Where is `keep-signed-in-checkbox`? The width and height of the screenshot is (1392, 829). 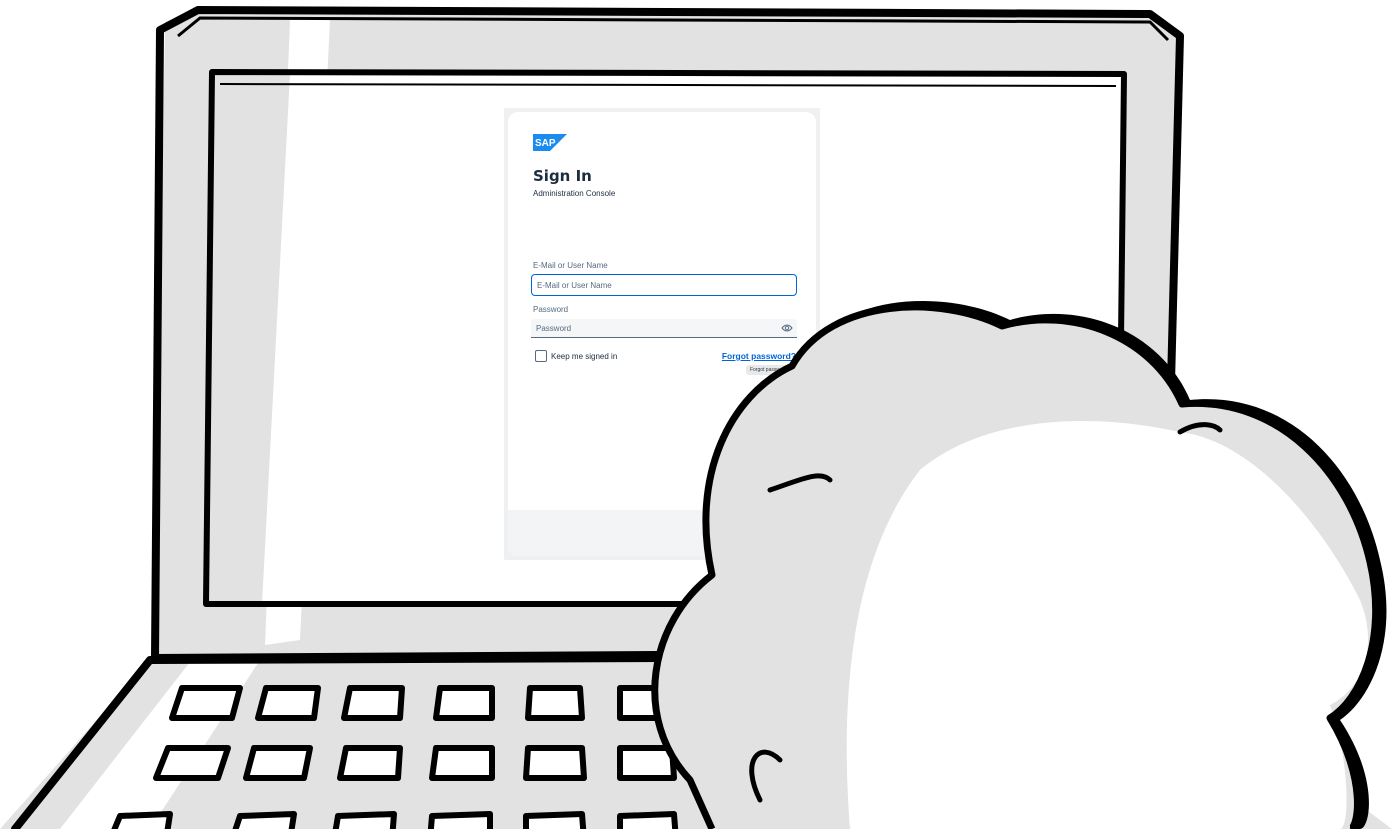
keep-signed-in-checkbox is located at coordinates (541, 356).